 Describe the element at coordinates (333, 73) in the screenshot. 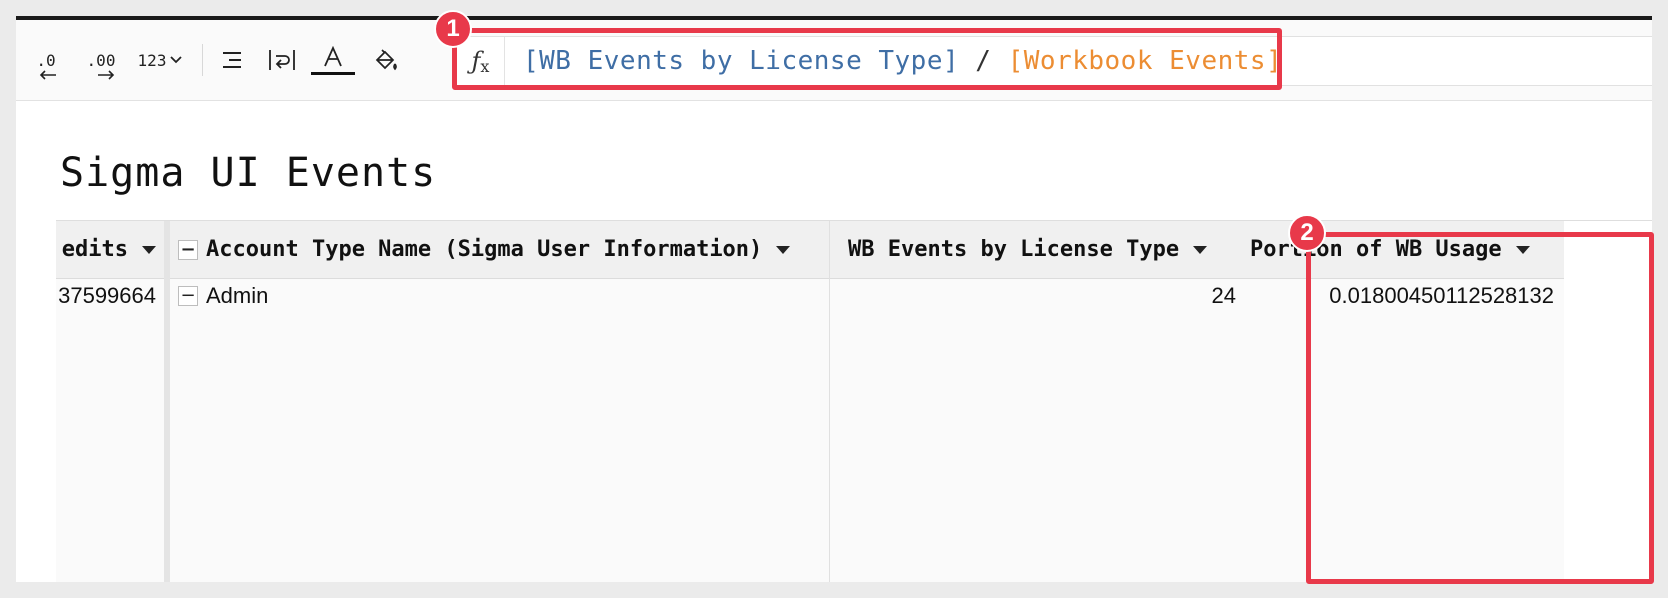

I see `text-color-swatch` at that location.